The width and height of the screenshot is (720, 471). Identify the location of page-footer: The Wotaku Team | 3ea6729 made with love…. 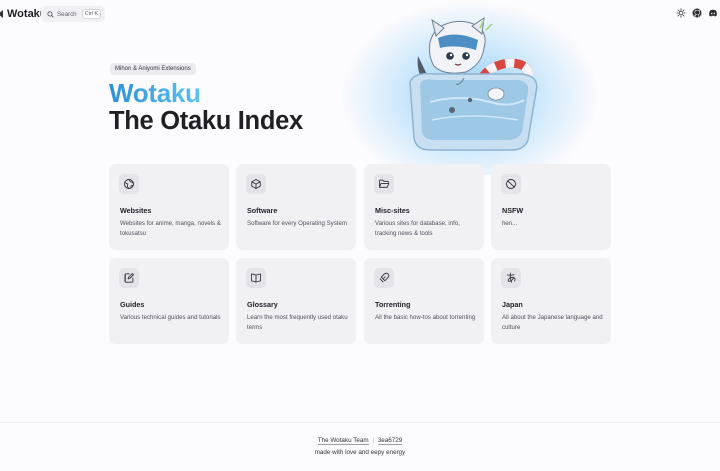
(360, 446).